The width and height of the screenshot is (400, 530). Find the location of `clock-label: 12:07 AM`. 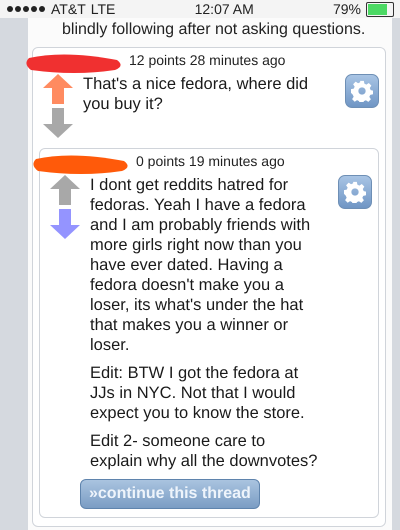

clock-label: 12:07 AM is located at coordinates (224, 9).